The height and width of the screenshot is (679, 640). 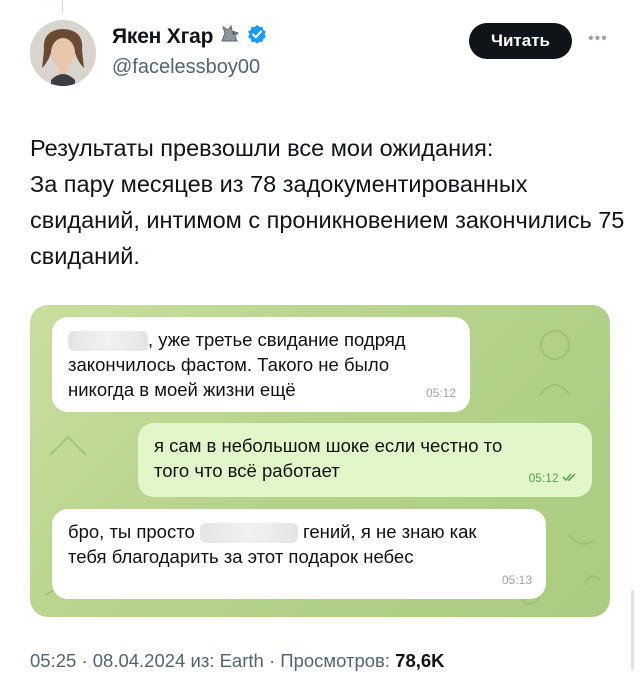 I want to click on double-check-icon, so click(x=569, y=477).